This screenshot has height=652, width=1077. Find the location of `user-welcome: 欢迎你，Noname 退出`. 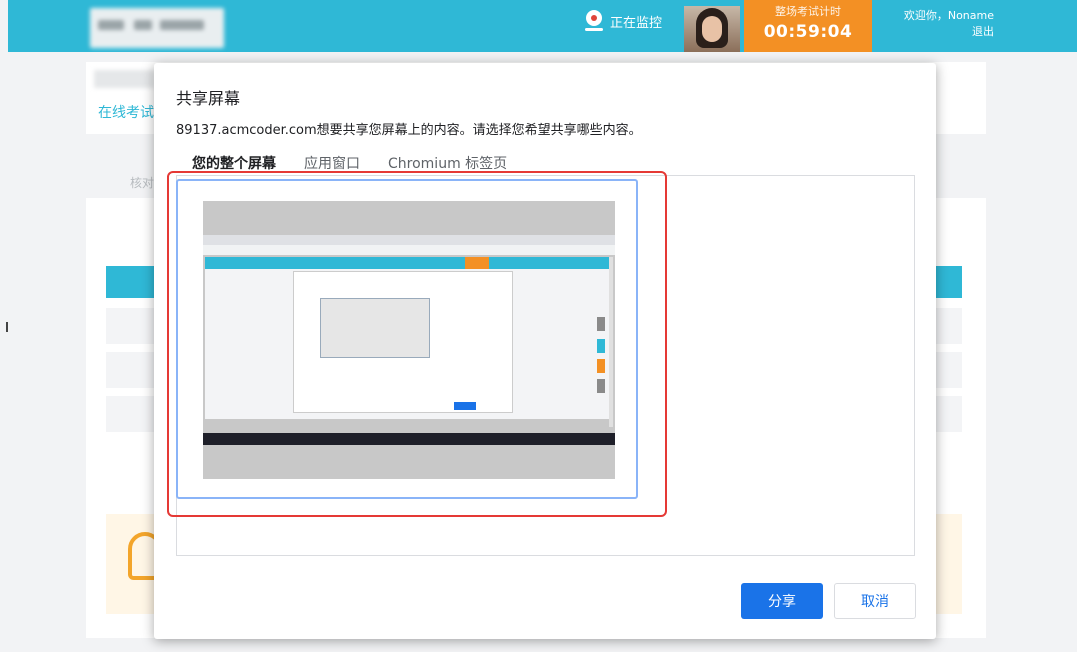

user-welcome: 欢迎你，Noname 退出 is located at coordinates (941, 24).